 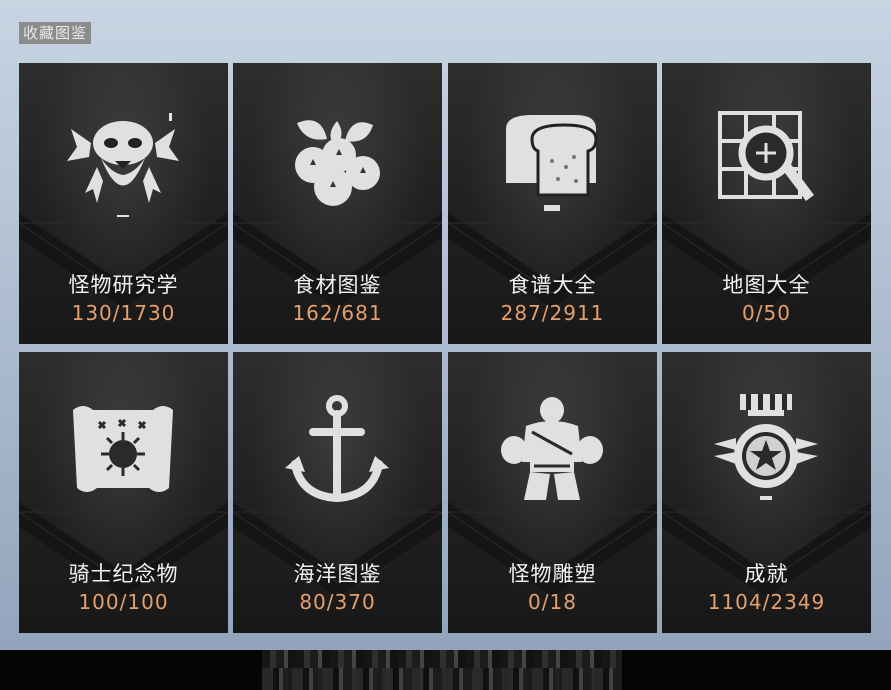 I want to click on card-monster-research: 怪物研究学 130/1730, so click(x=123, y=203).